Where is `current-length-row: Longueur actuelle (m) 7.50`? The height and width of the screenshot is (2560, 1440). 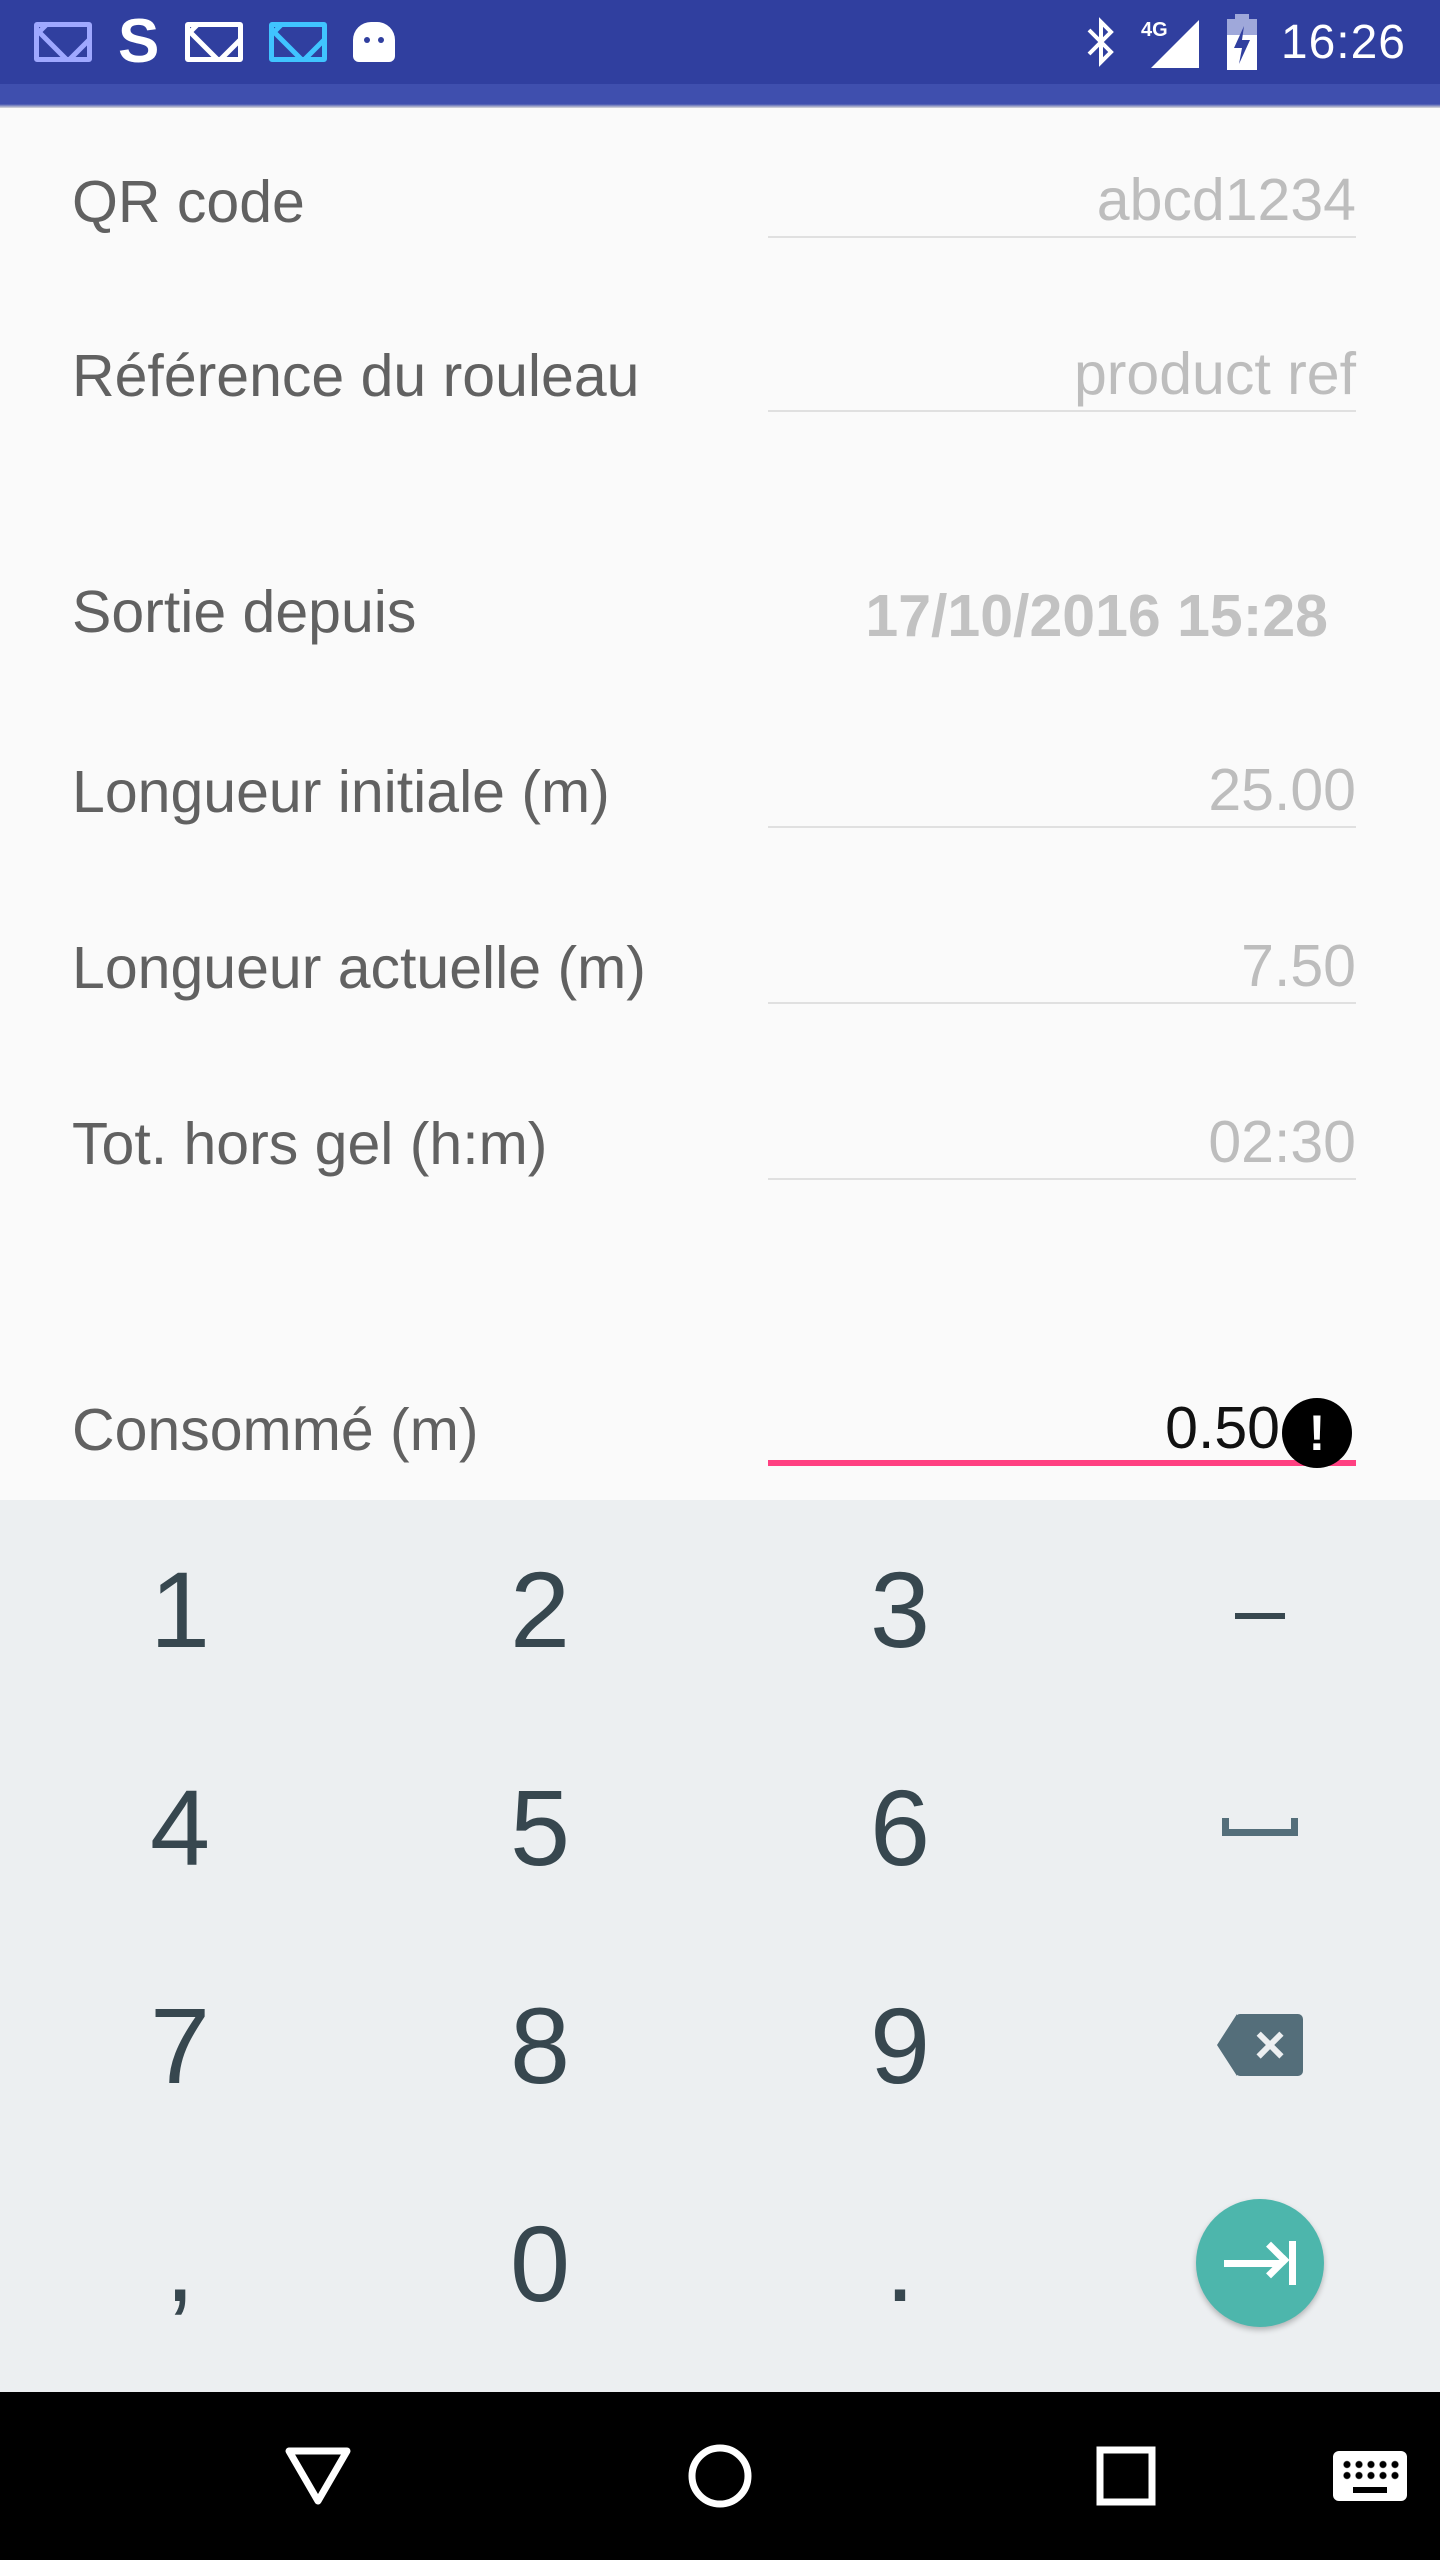 current-length-row: Longueur actuelle (m) 7.50 is located at coordinates (720, 969).